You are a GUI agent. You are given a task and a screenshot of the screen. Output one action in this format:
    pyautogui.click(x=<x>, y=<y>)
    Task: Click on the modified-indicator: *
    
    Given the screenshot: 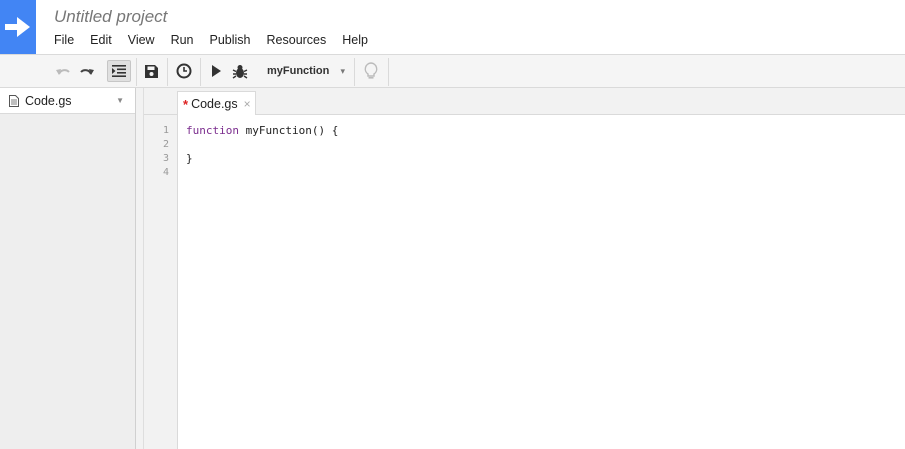 What is the action you would take?
    pyautogui.click(x=186, y=104)
    